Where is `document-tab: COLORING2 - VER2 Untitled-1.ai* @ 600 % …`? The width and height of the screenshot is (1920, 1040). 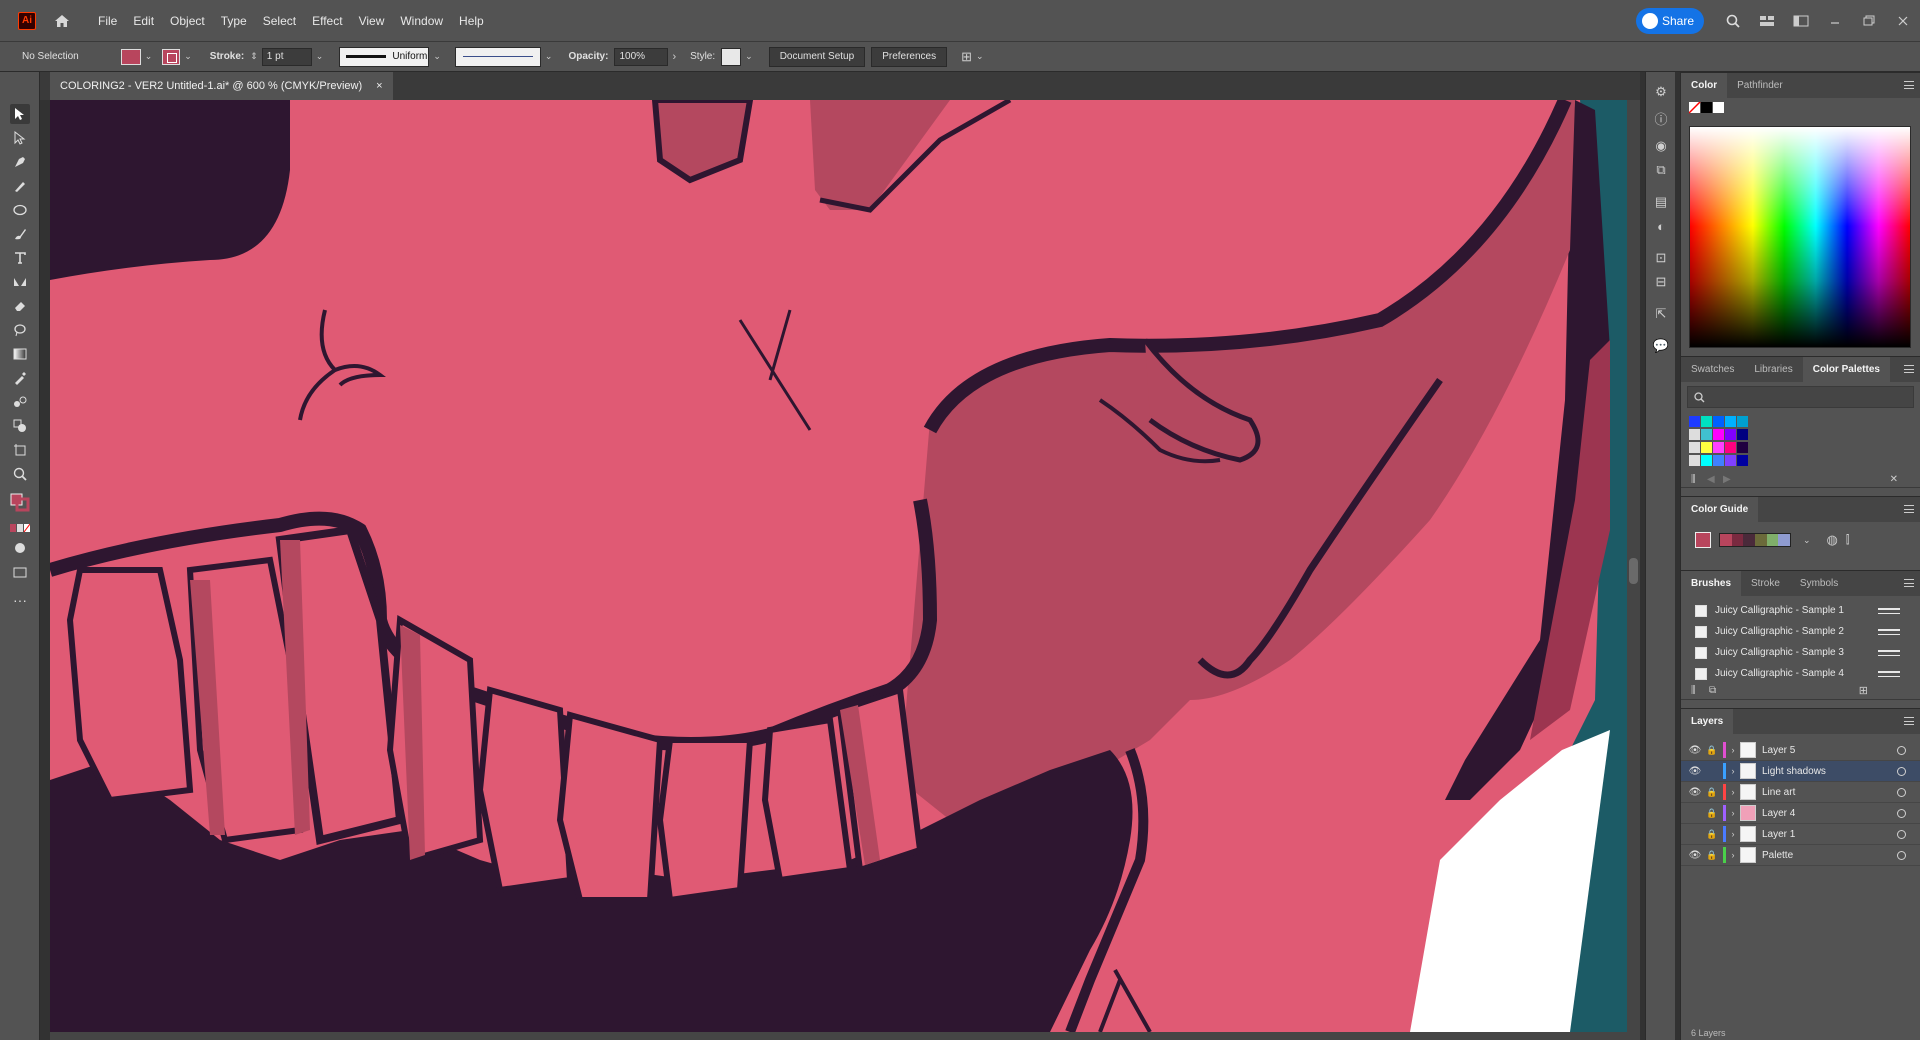
document-tab: COLORING2 - VER2 Untitled-1.ai* @ 600 % … is located at coordinates (221, 86).